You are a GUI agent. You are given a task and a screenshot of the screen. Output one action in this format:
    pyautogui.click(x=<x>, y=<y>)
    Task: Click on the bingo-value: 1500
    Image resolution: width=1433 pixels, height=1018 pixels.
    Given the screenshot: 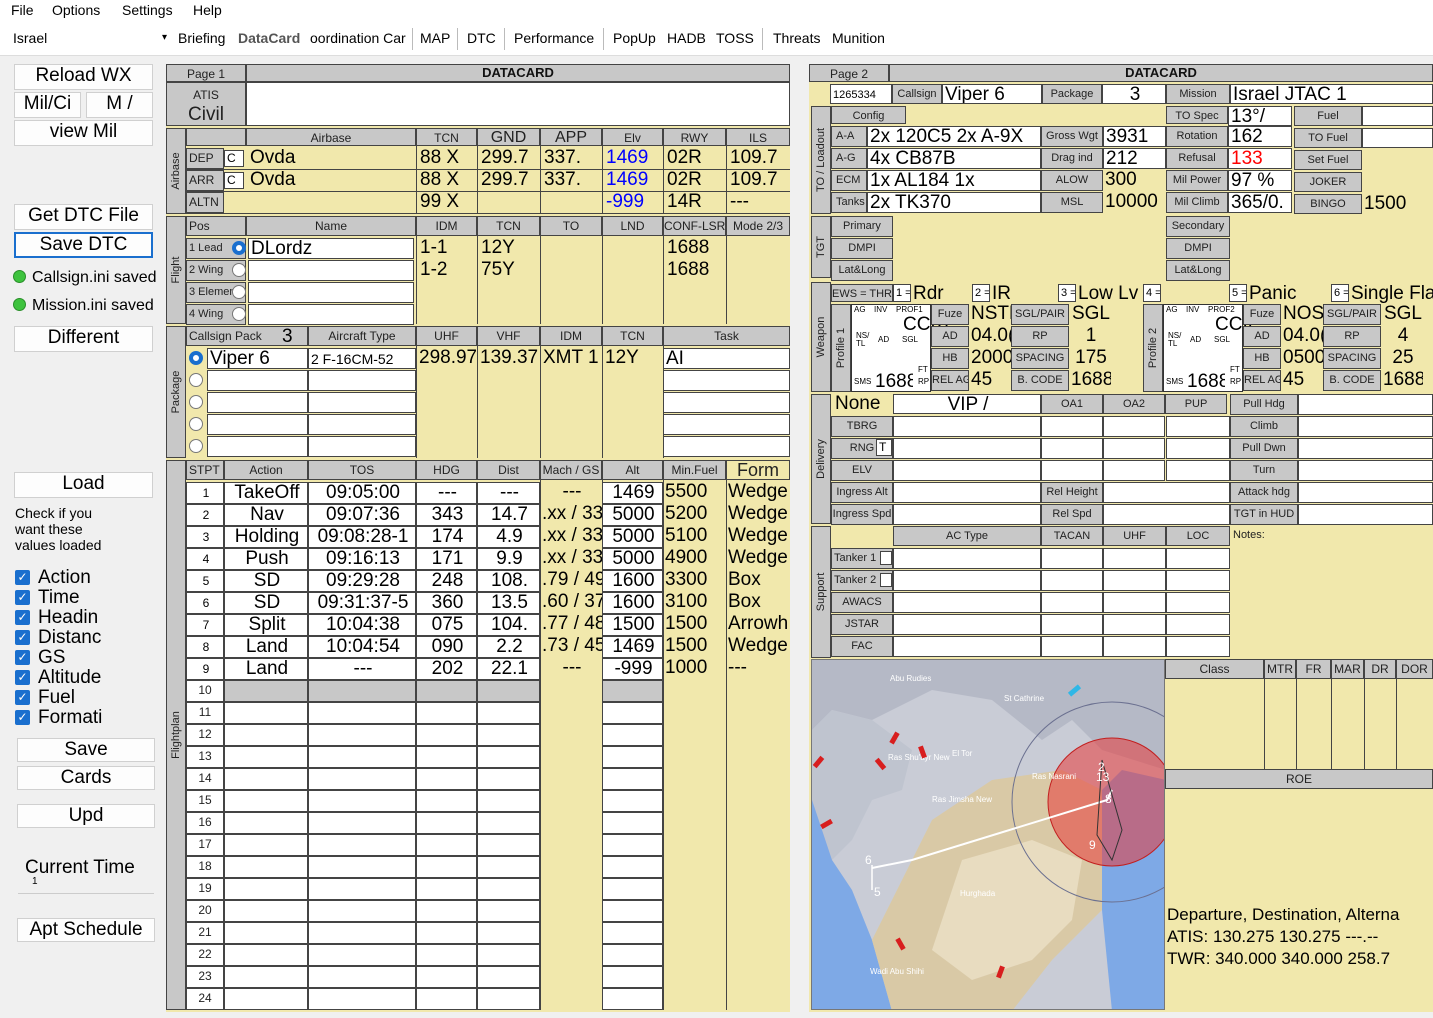 What is the action you would take?
    pyautogui.click(x=1397, y=205)
    